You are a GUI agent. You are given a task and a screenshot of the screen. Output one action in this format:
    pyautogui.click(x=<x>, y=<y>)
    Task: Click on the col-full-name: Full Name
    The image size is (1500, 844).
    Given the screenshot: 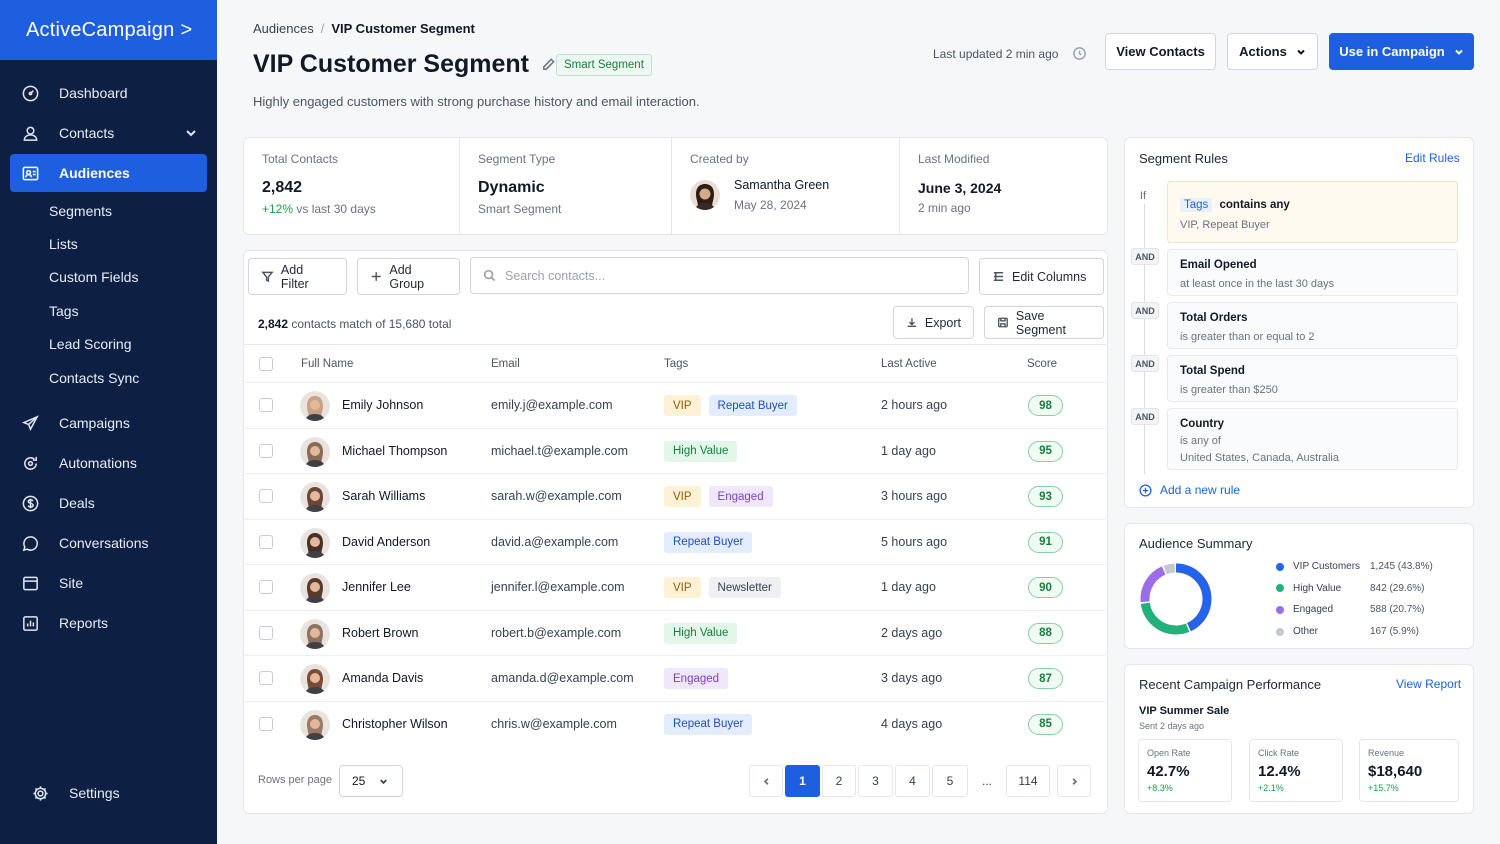 What is the action you would take?
    pyautogui.click(x=327, y=364)
    